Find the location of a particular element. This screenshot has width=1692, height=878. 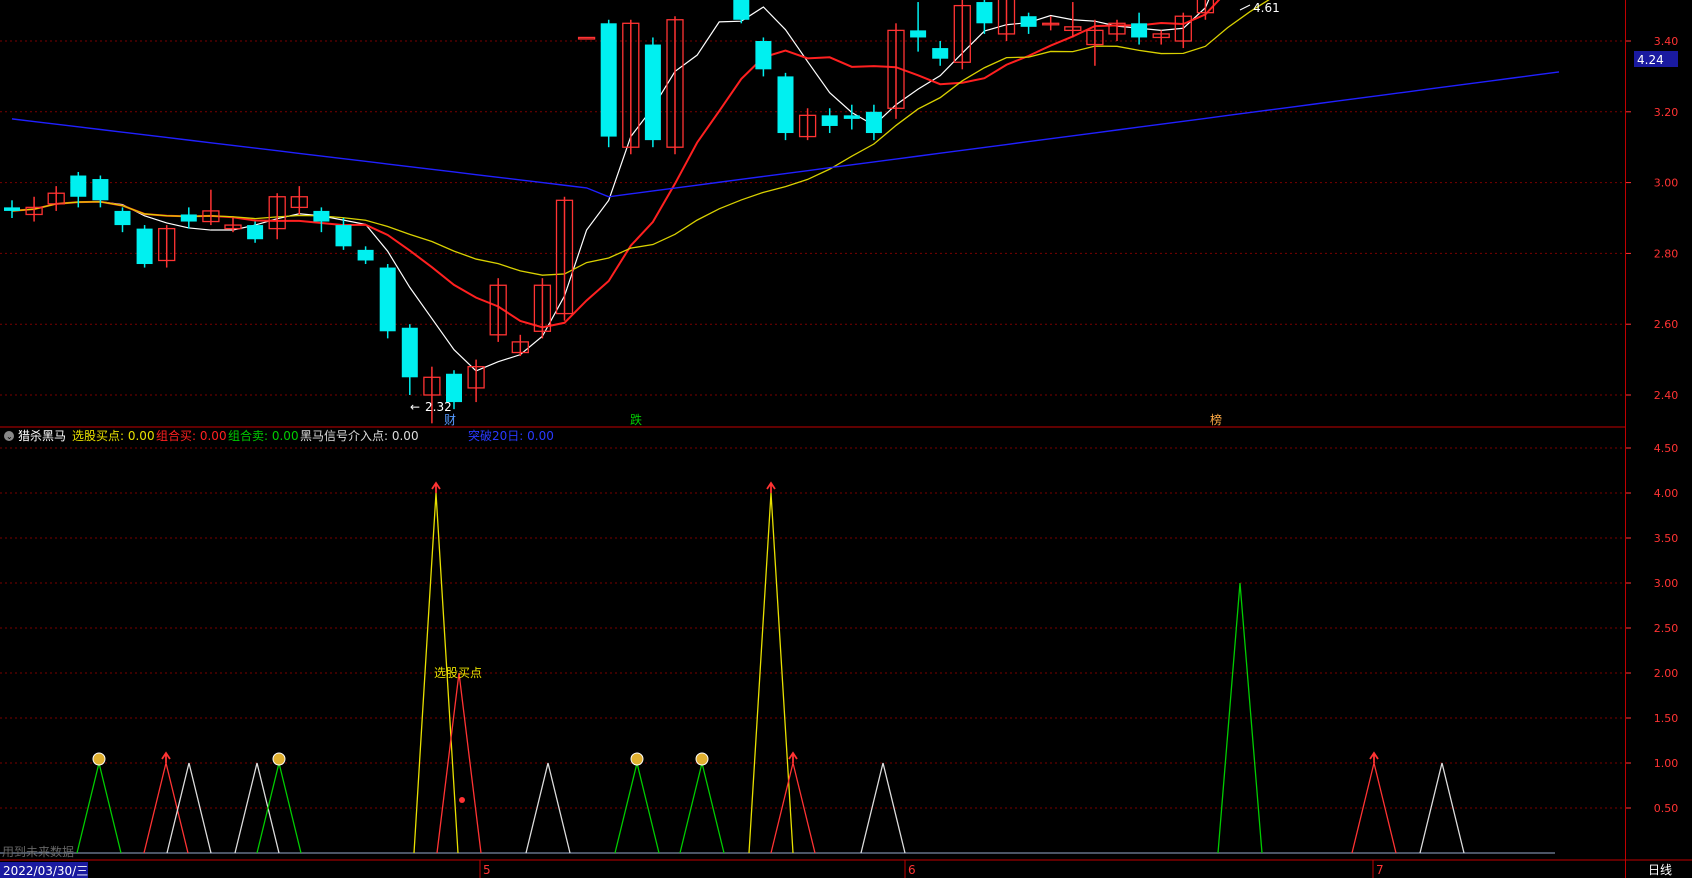

signal-dot is located at coordinates (462, 800).